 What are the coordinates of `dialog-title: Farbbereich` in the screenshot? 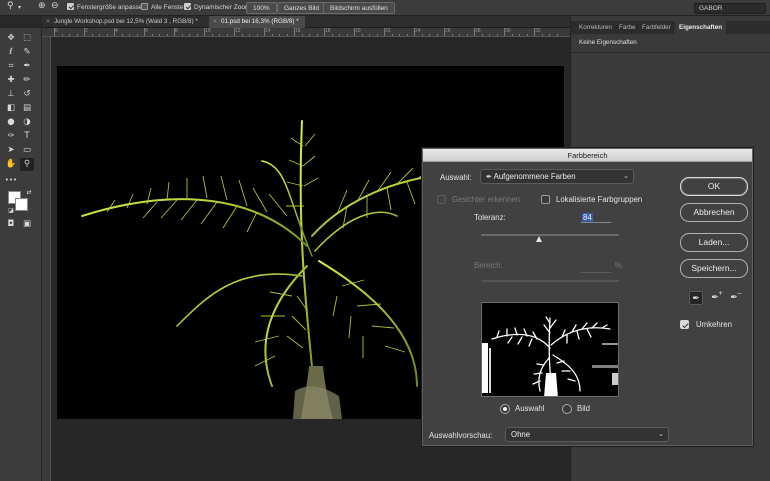 It's located at (587, 155).